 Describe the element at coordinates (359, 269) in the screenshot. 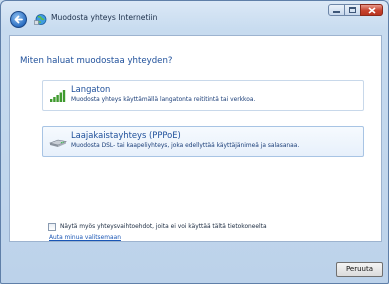

I see `cancel-button: Peruuta` at that location.